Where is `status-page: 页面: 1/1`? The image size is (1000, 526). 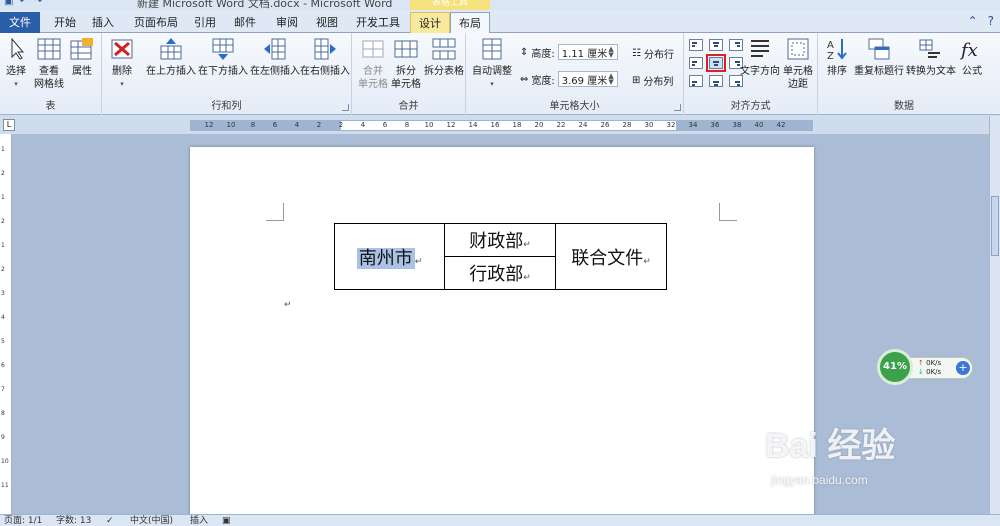 status-page: 页面: 1/1 is located at coordinates (23, 520).